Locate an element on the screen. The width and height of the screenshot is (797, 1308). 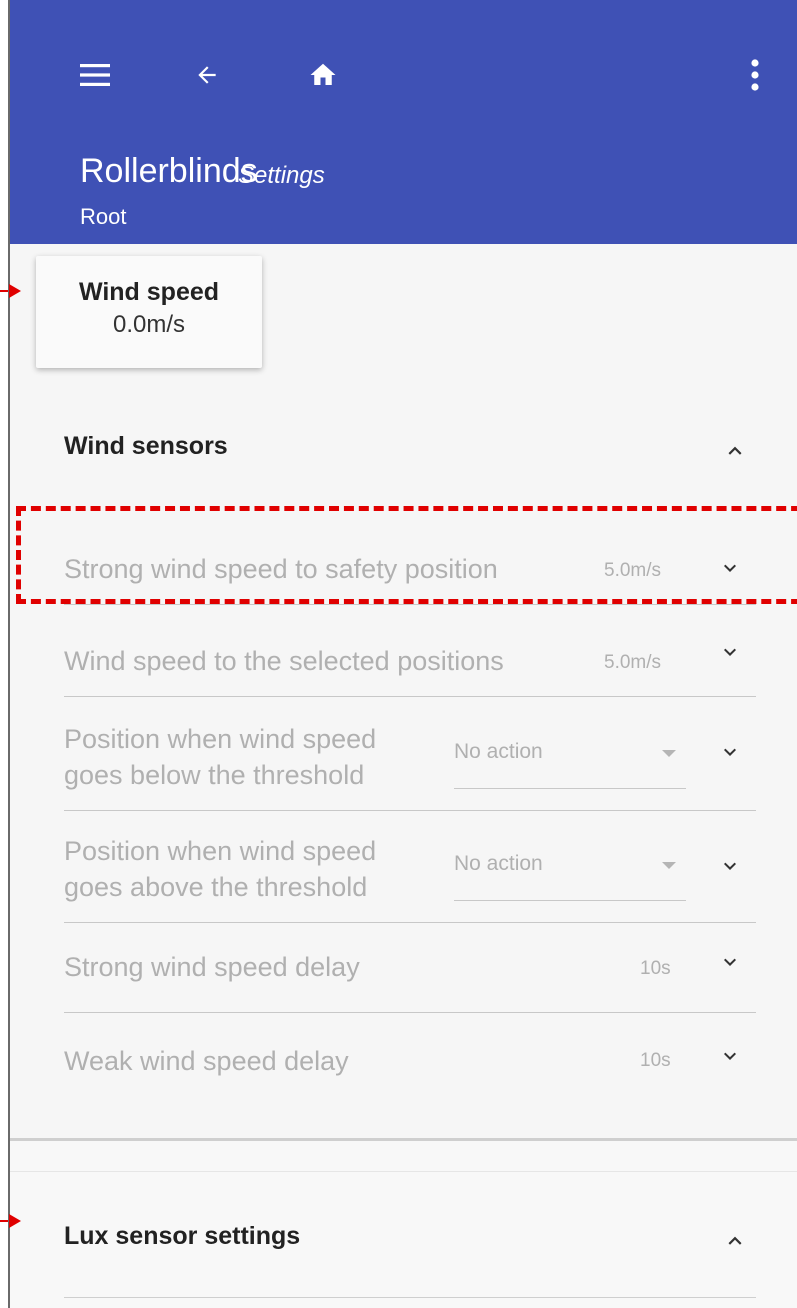
more-vert-icon is located at coordinates (755, 75).